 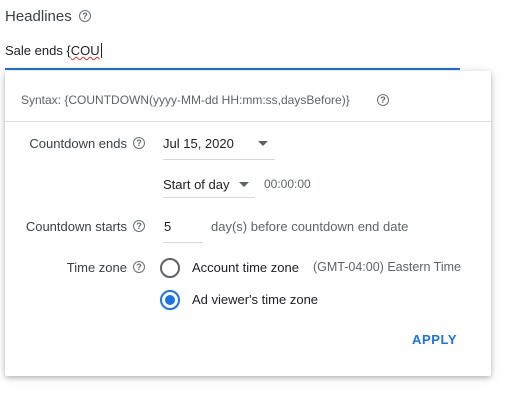 I want to click on time-mode-value: Start of day, so click(x=196, y=184).